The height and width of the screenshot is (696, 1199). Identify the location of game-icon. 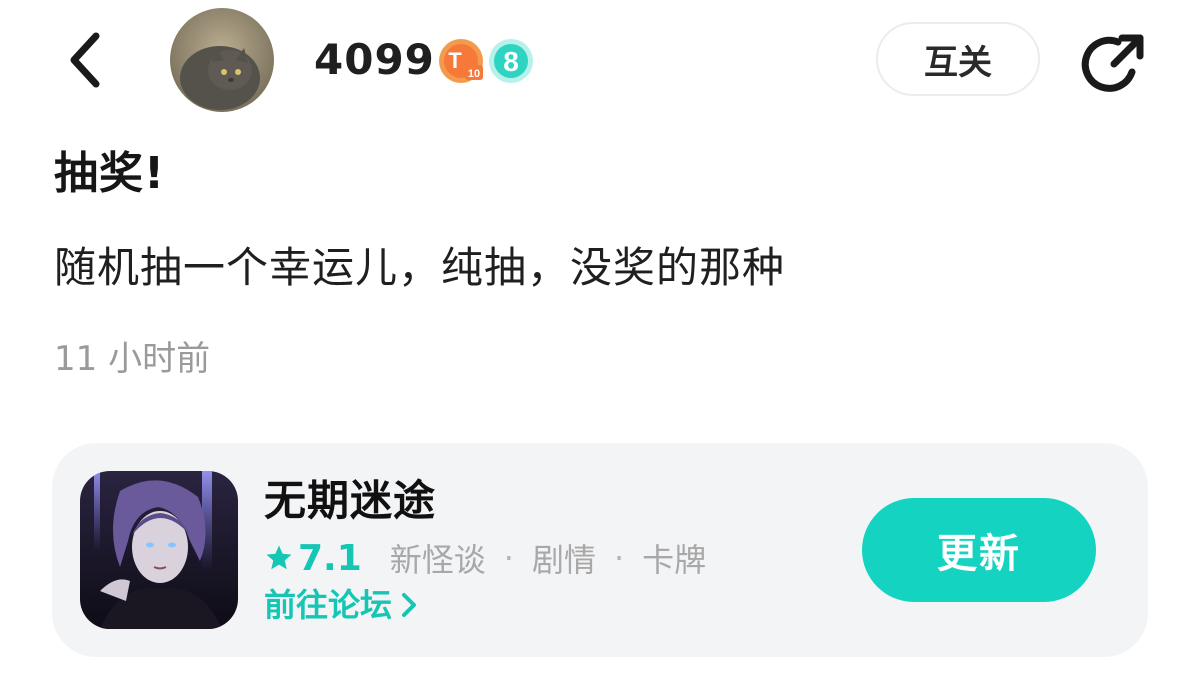
(159, 550).